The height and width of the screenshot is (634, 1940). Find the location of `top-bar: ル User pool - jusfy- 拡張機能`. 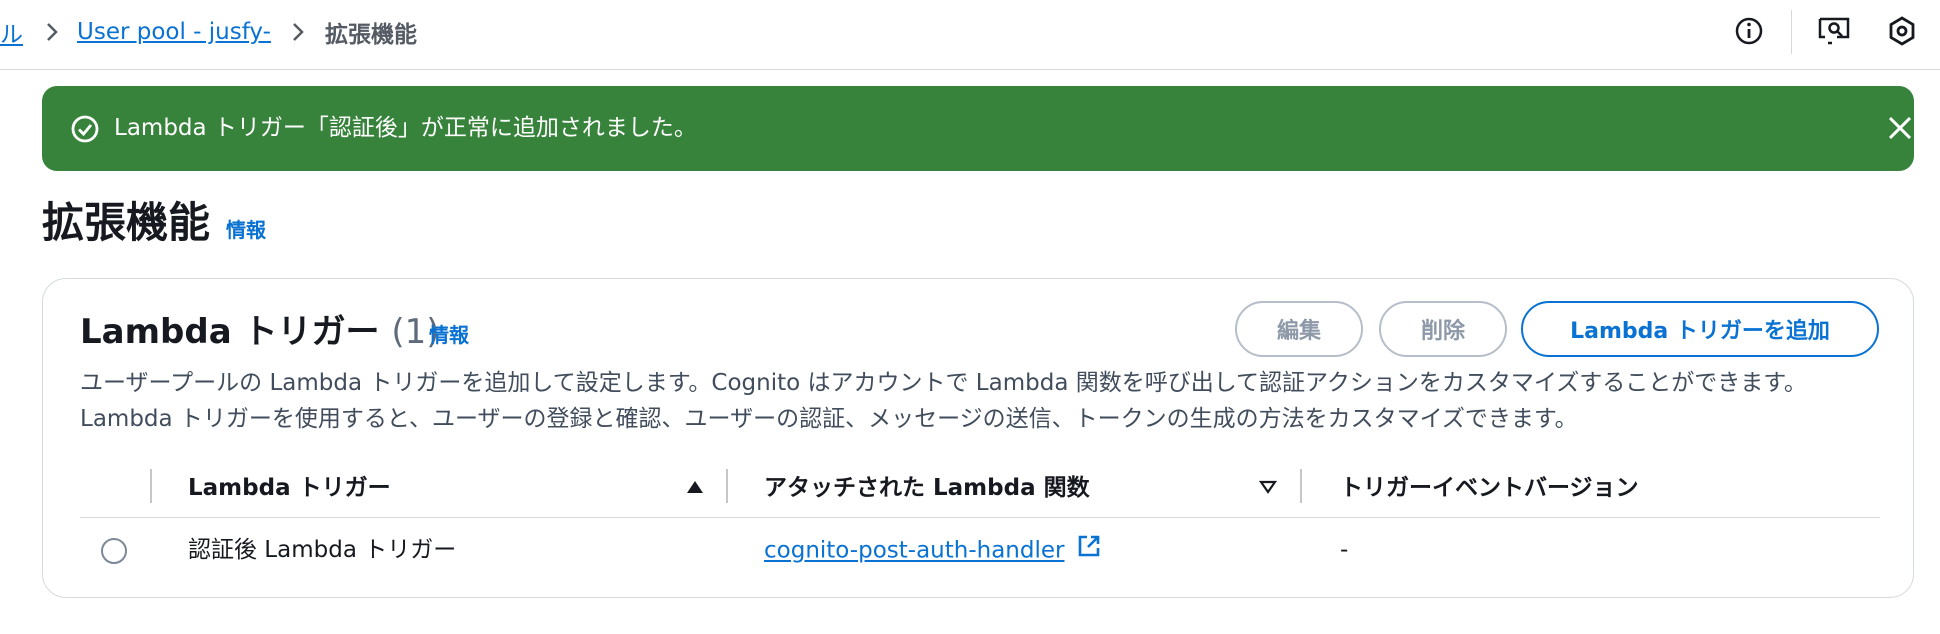

top-bar: ル User pool - jusfy- 拡張機能 is located at coordinates (970, 35).